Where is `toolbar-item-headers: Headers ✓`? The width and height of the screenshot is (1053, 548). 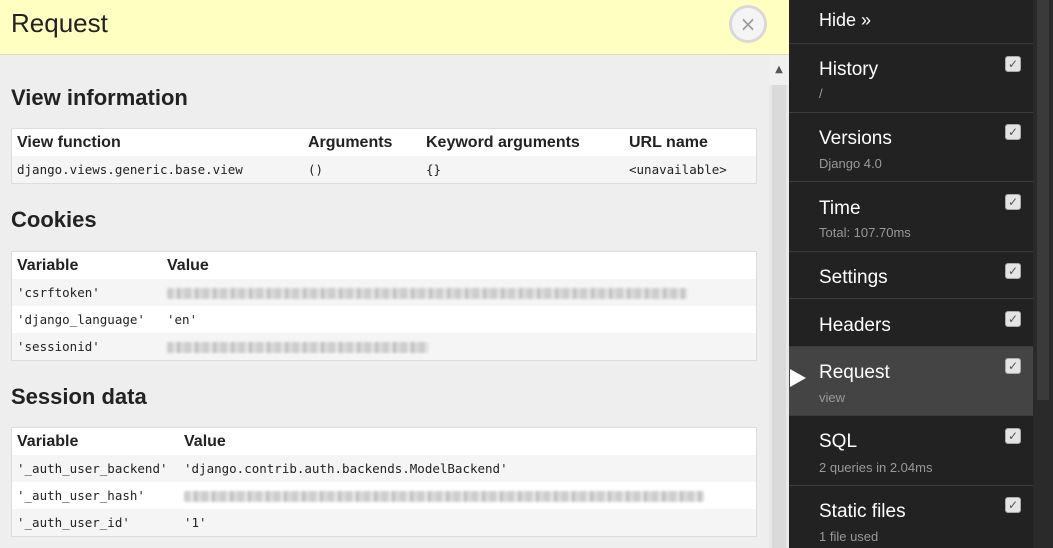 toolbar-item-headers: Headers ✓ is located at coordinates (911, 323).